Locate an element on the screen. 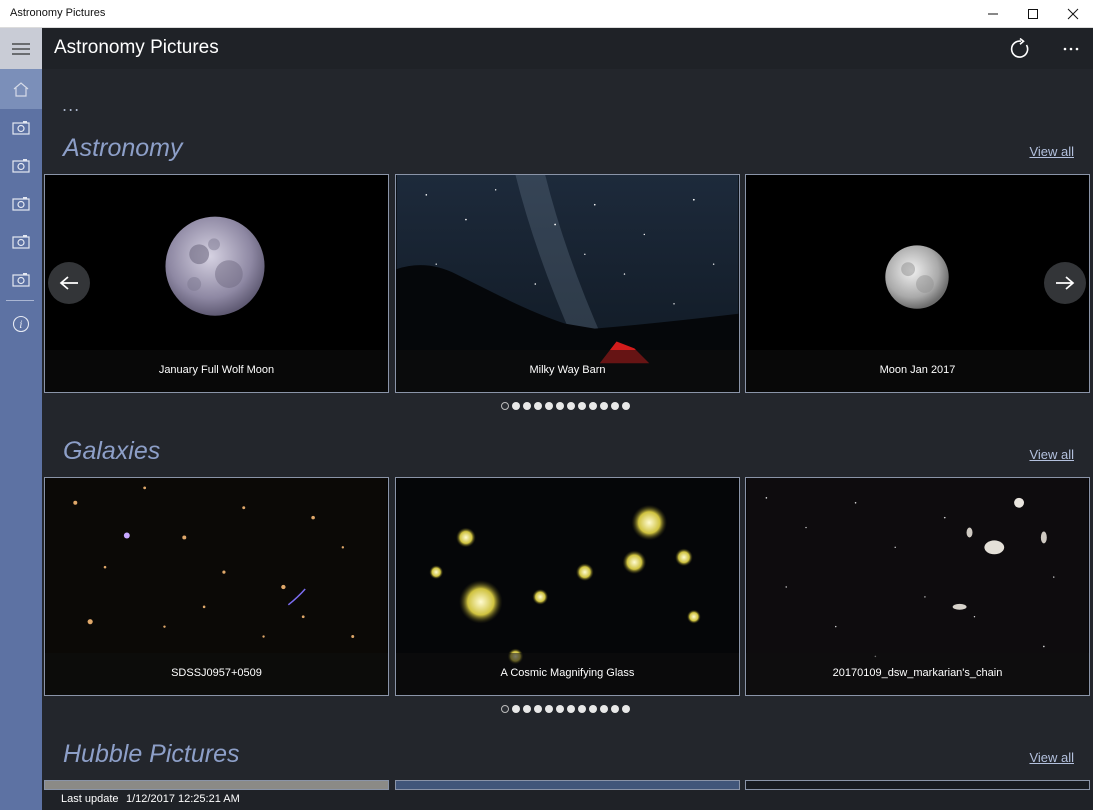  refresh-button is located at coordinates (1020, 49).